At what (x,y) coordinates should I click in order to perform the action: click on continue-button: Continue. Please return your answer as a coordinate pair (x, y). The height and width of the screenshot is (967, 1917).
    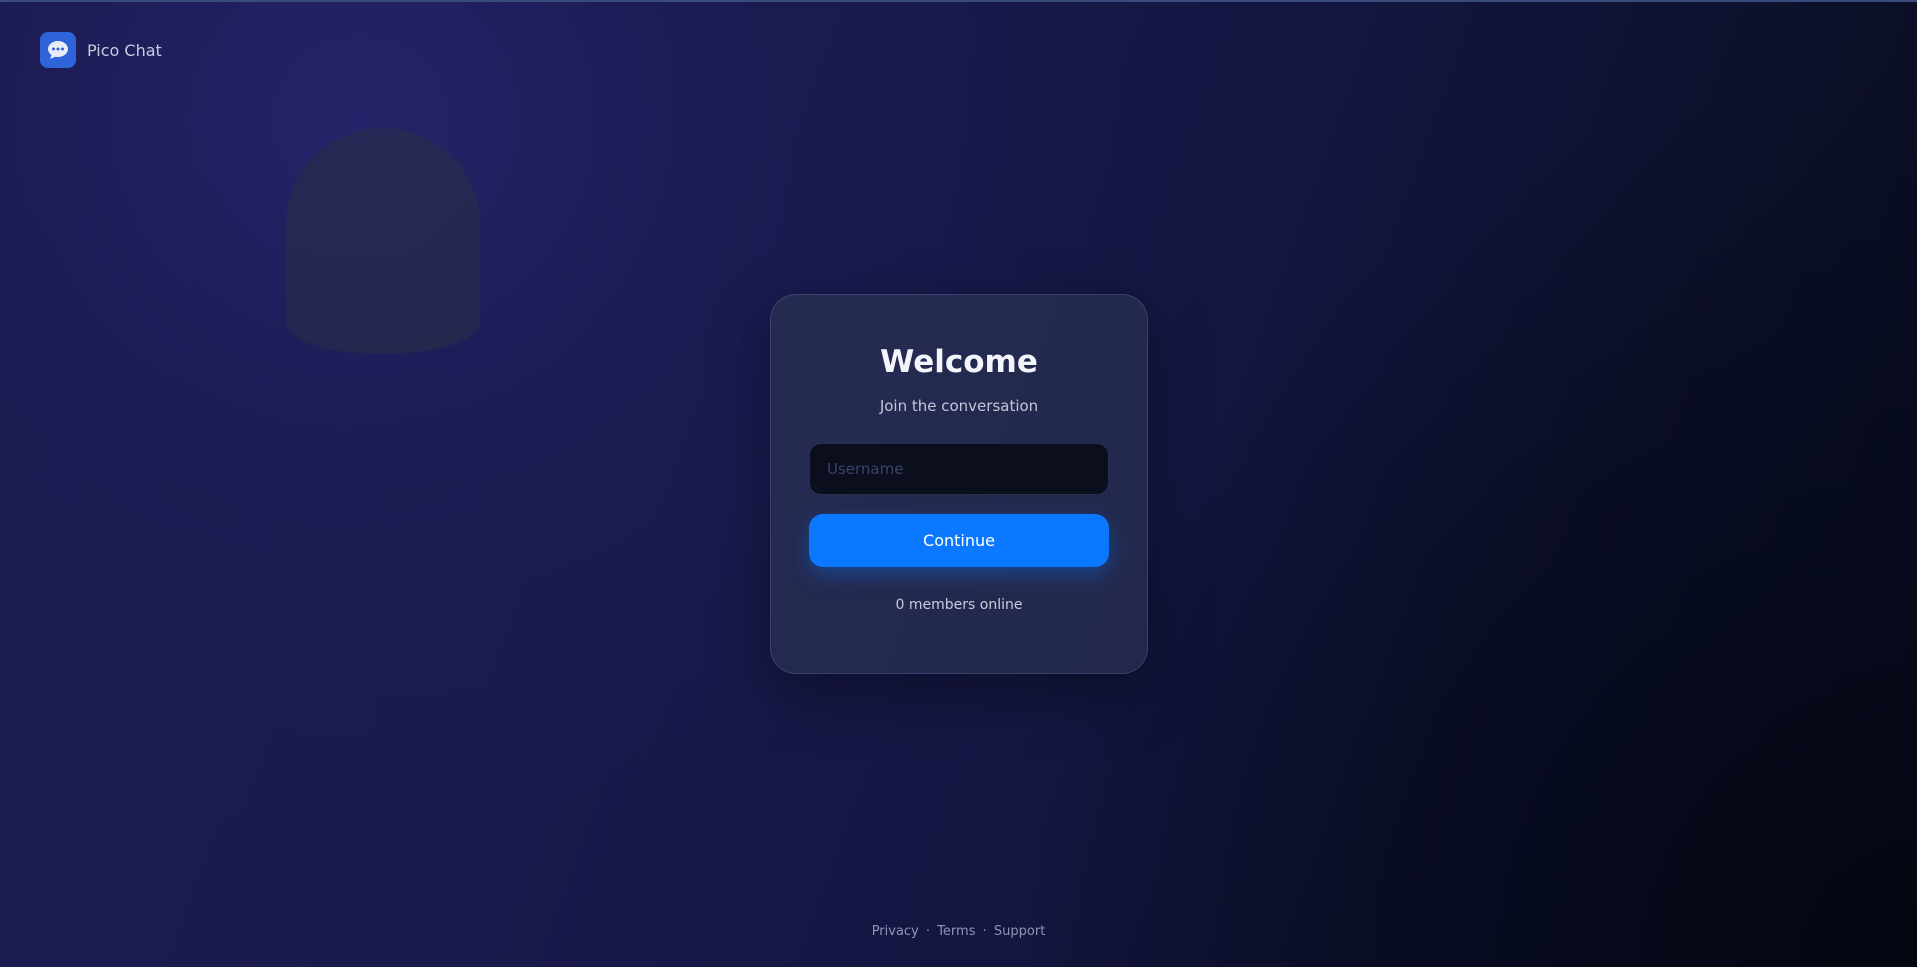
    Looking at the image, I should click on (959, 540).